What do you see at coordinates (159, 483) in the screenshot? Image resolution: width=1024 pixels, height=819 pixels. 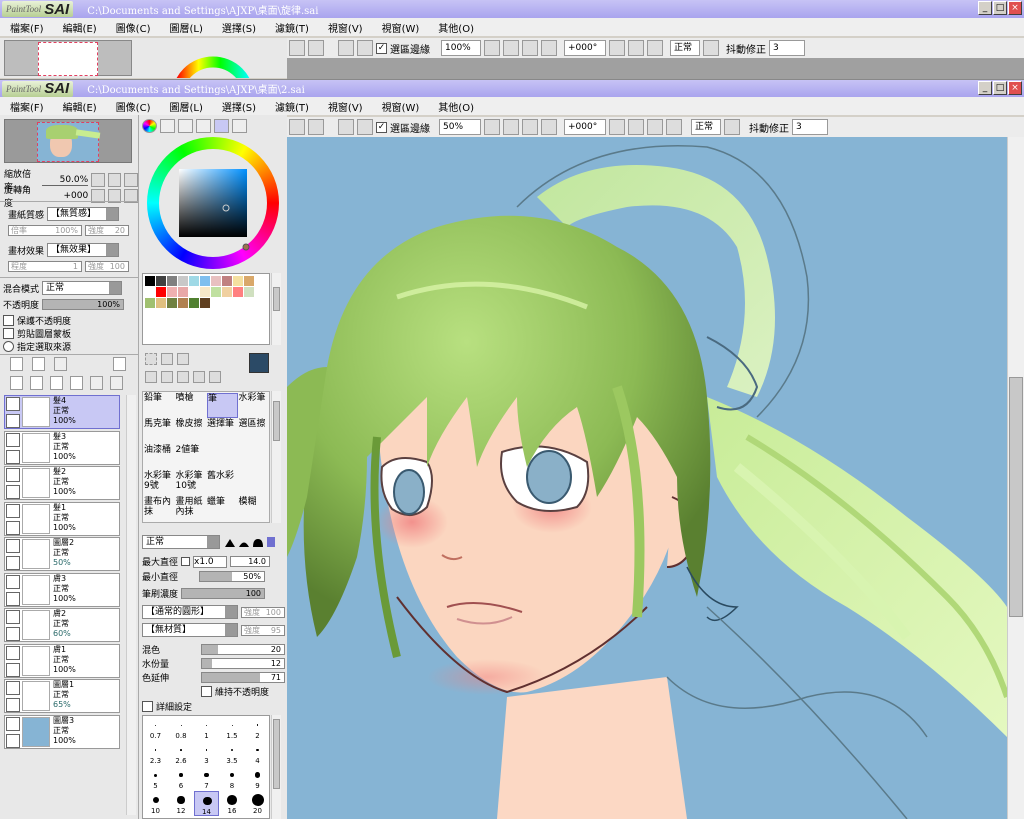 I see `brush-tool: 水彩筆9號` at bounding box center [159, 483].